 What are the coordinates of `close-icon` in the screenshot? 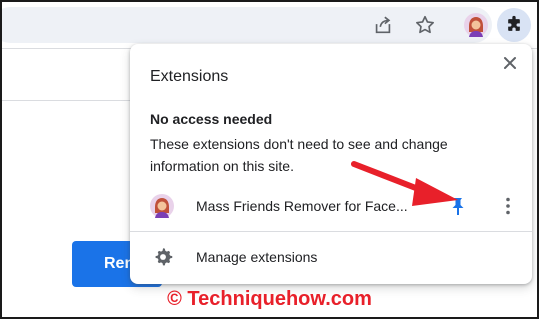 It's located at (510, 63).